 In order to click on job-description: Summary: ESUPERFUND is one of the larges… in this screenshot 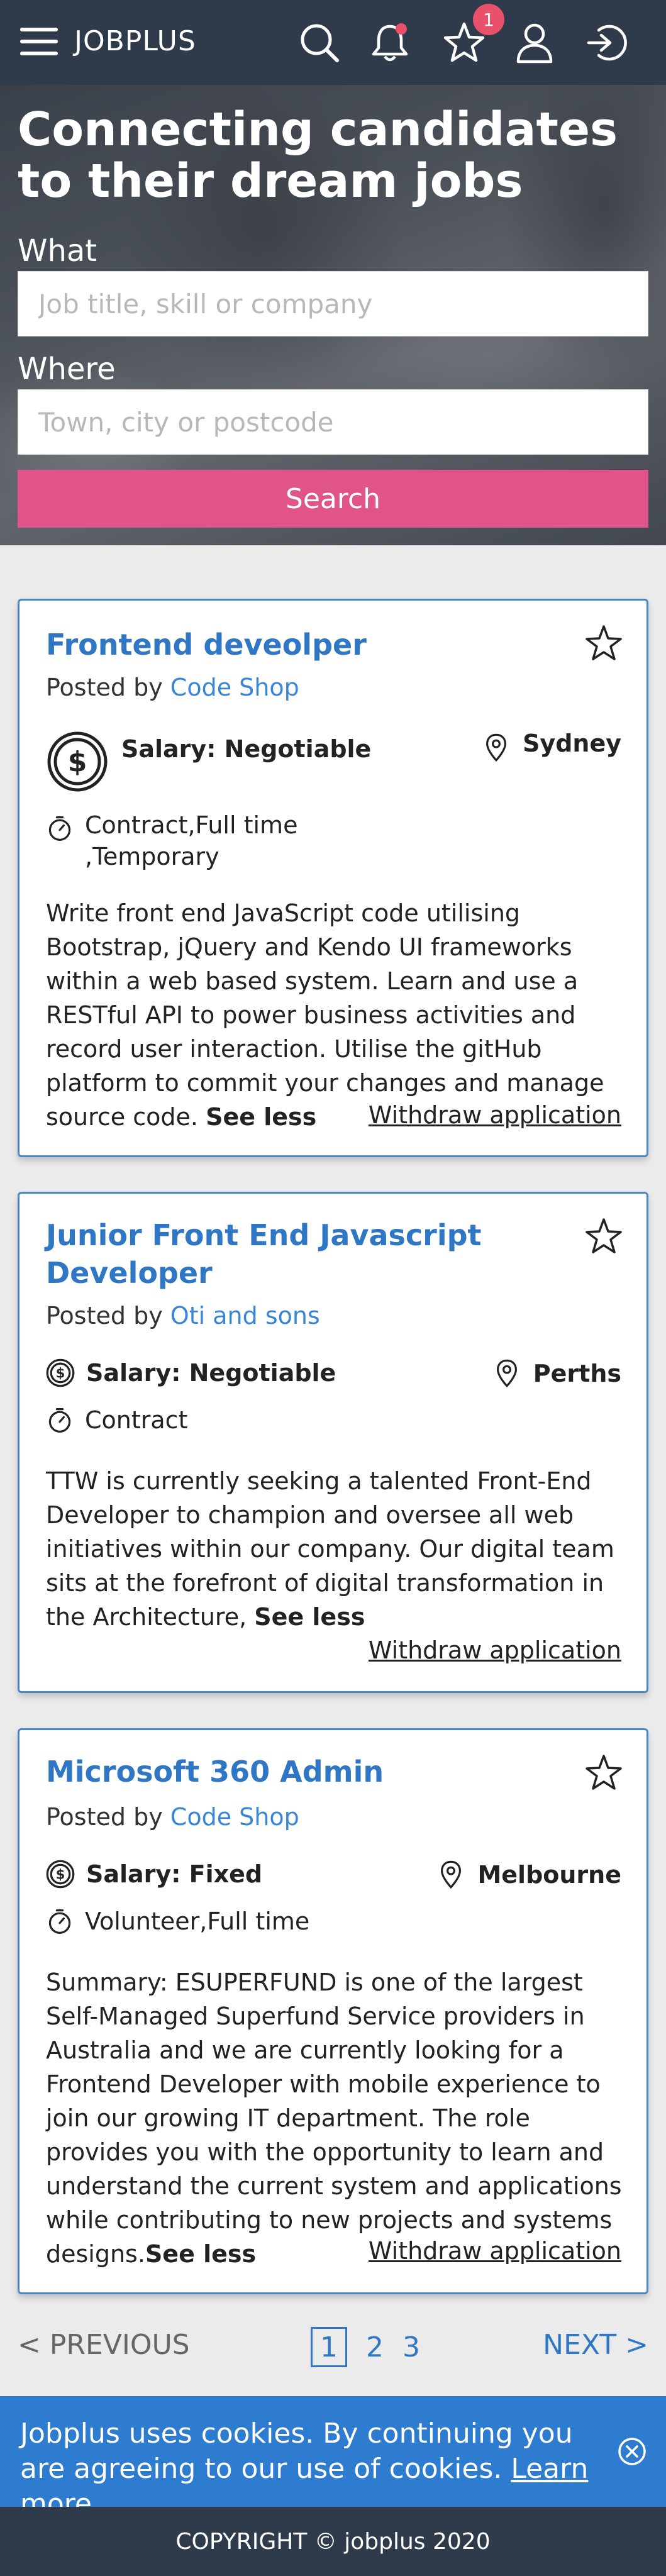, I will do `click(334, 2118)`.